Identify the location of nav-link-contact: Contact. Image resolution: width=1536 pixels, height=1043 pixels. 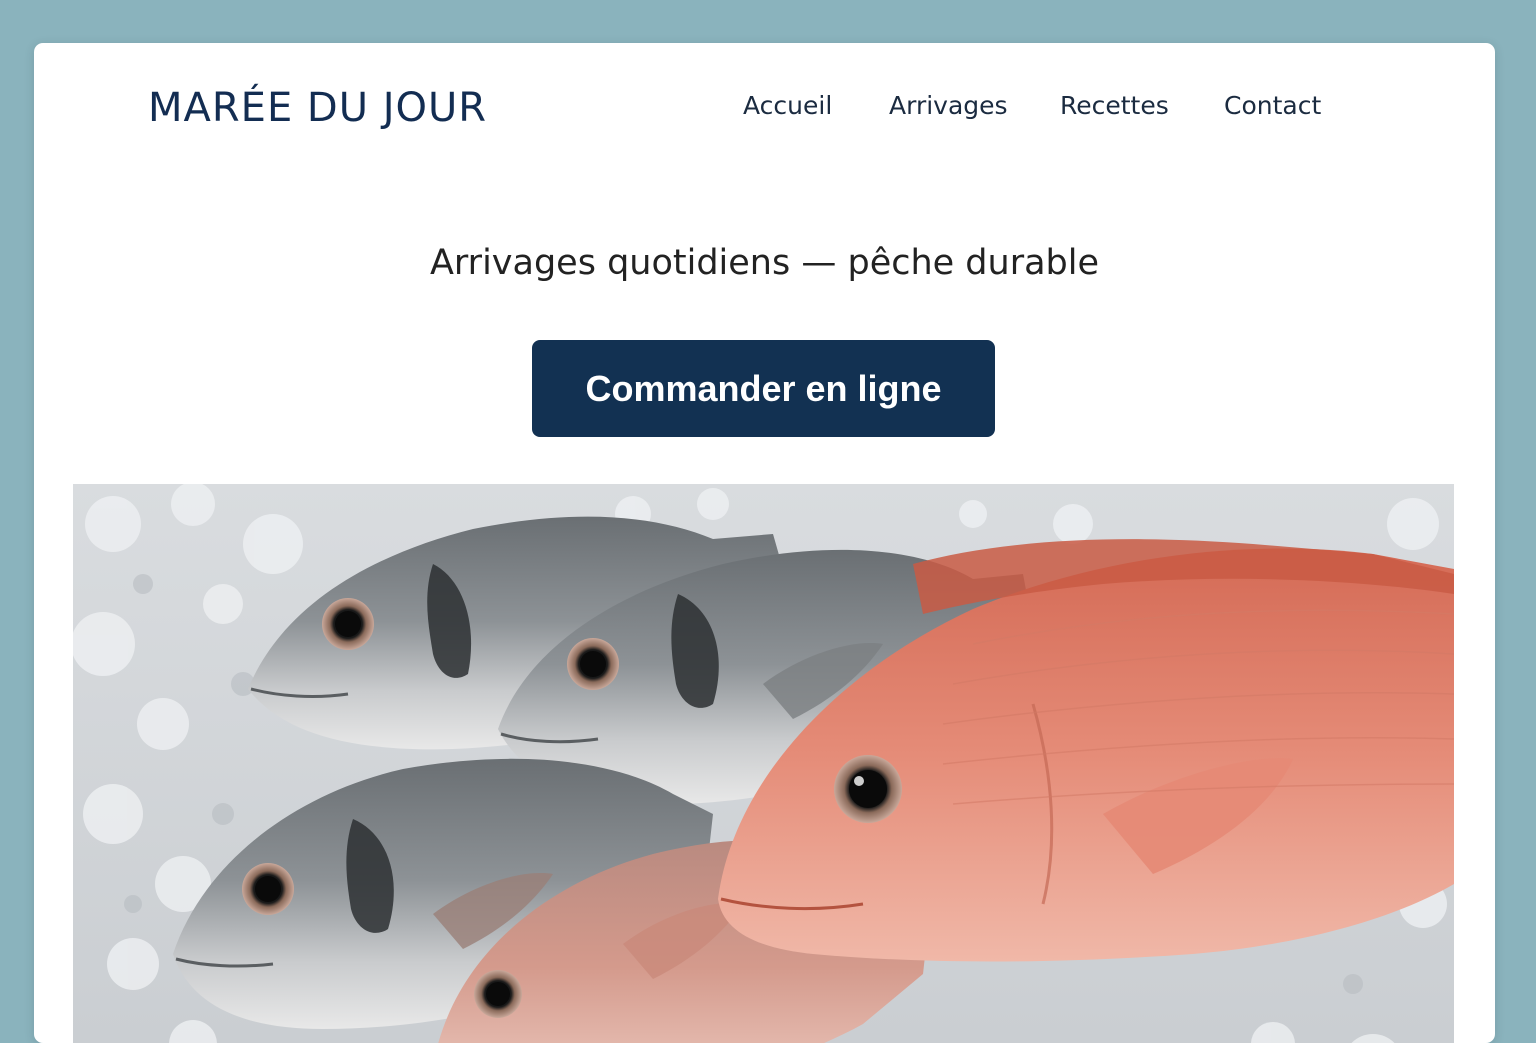
(1272, 105).